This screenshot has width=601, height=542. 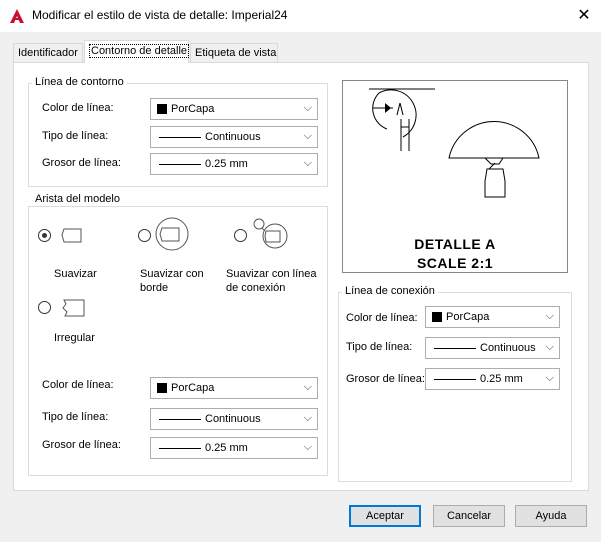 I want to click on option-label: borde, so click(x=154, y=288).